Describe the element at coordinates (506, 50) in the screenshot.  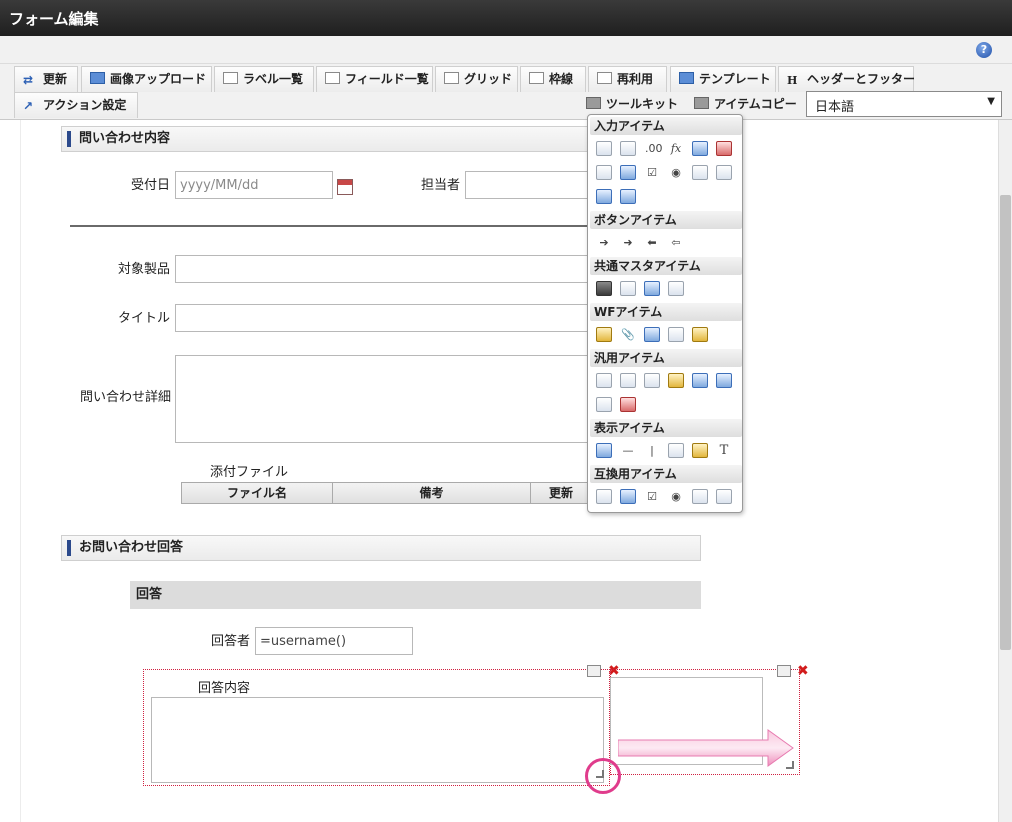
I see `help-bar: ?` at that location.